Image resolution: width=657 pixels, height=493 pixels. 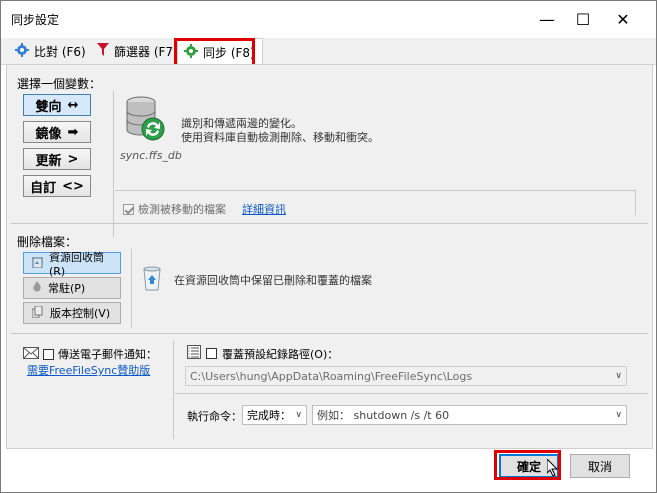 What do you see at coordinates (48, 107) in the screenshot?
I see `variant-two-way-label: 雙向` at bounding box center [48, 107].